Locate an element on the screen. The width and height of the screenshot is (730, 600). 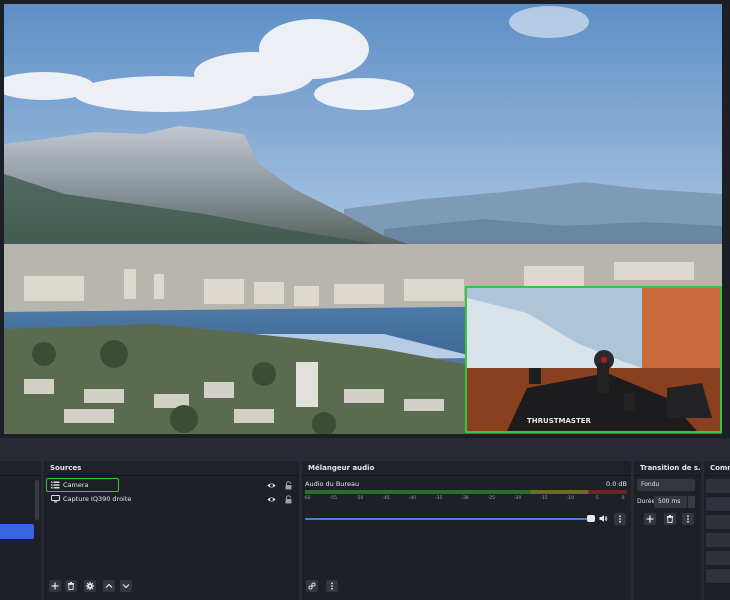
duration-spinner is located at coordinates (691, 502).